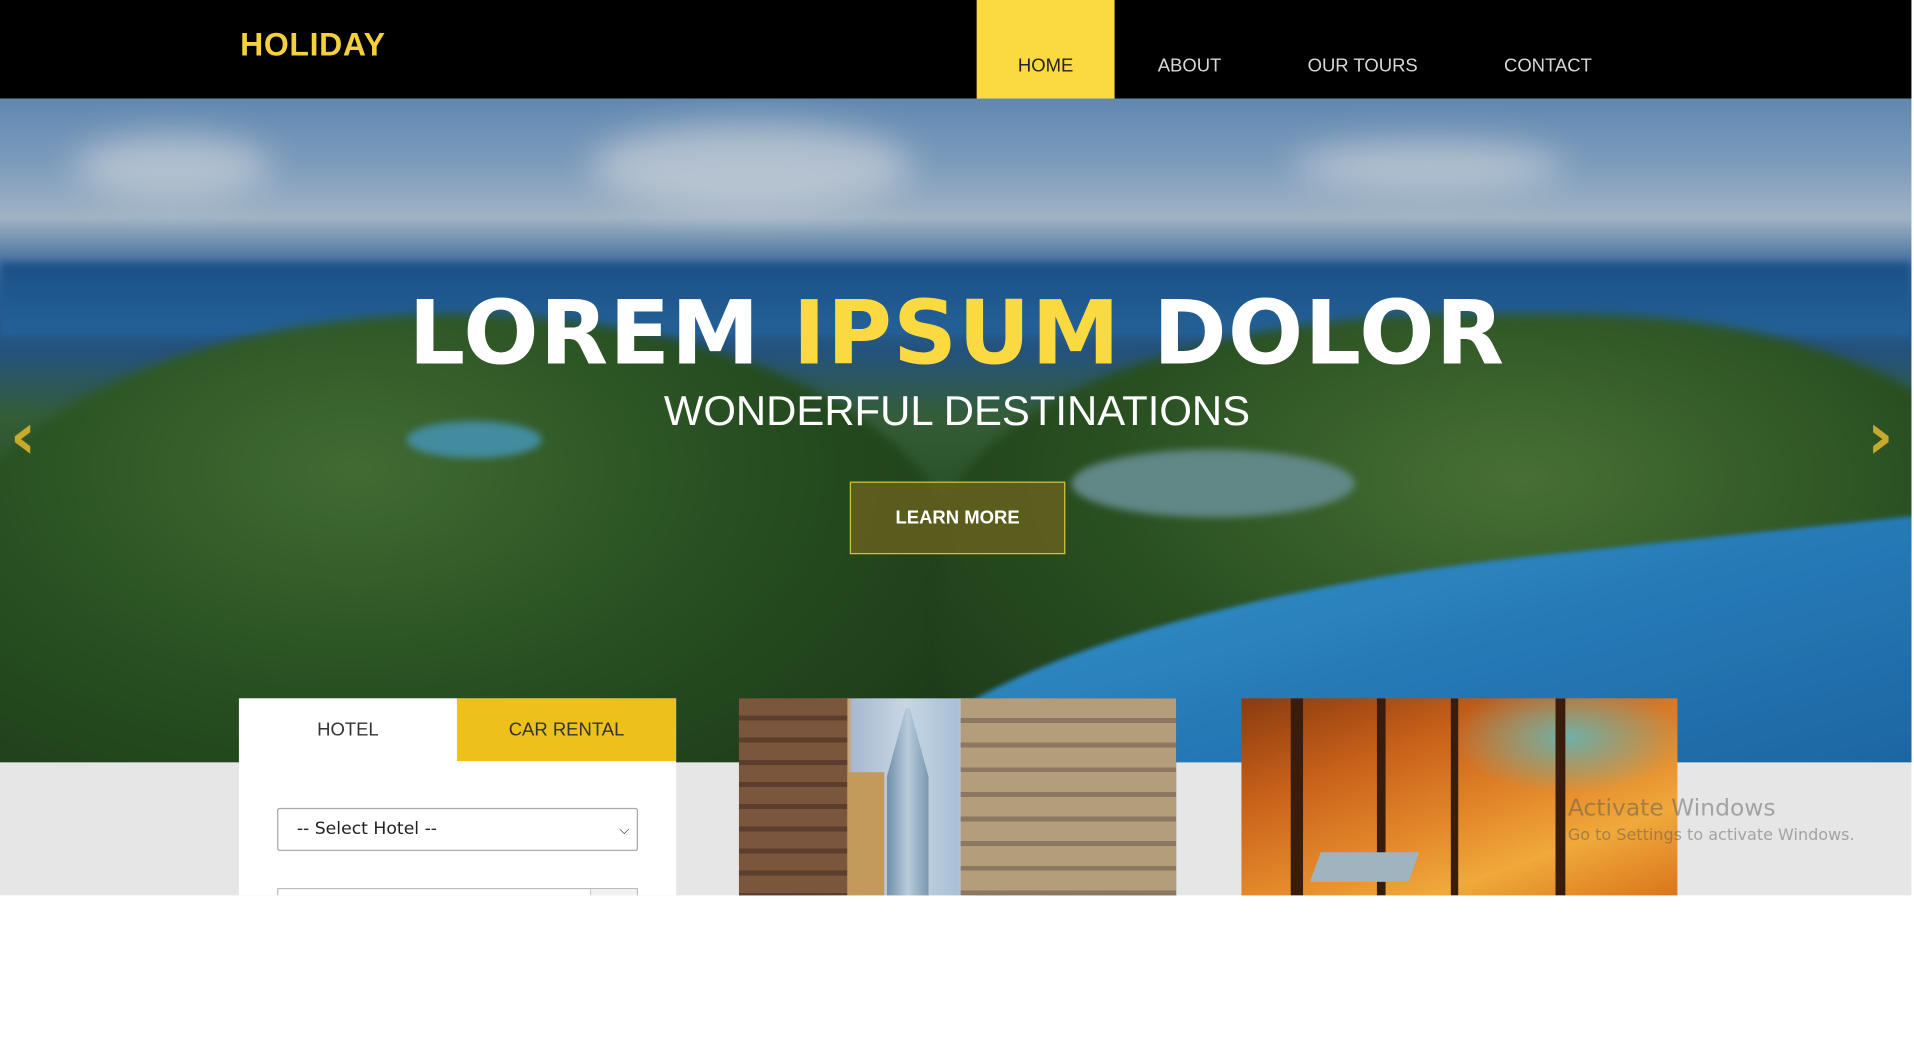 The image size is (1914, 1042). I want to click on city-photo, so click(957, 797).